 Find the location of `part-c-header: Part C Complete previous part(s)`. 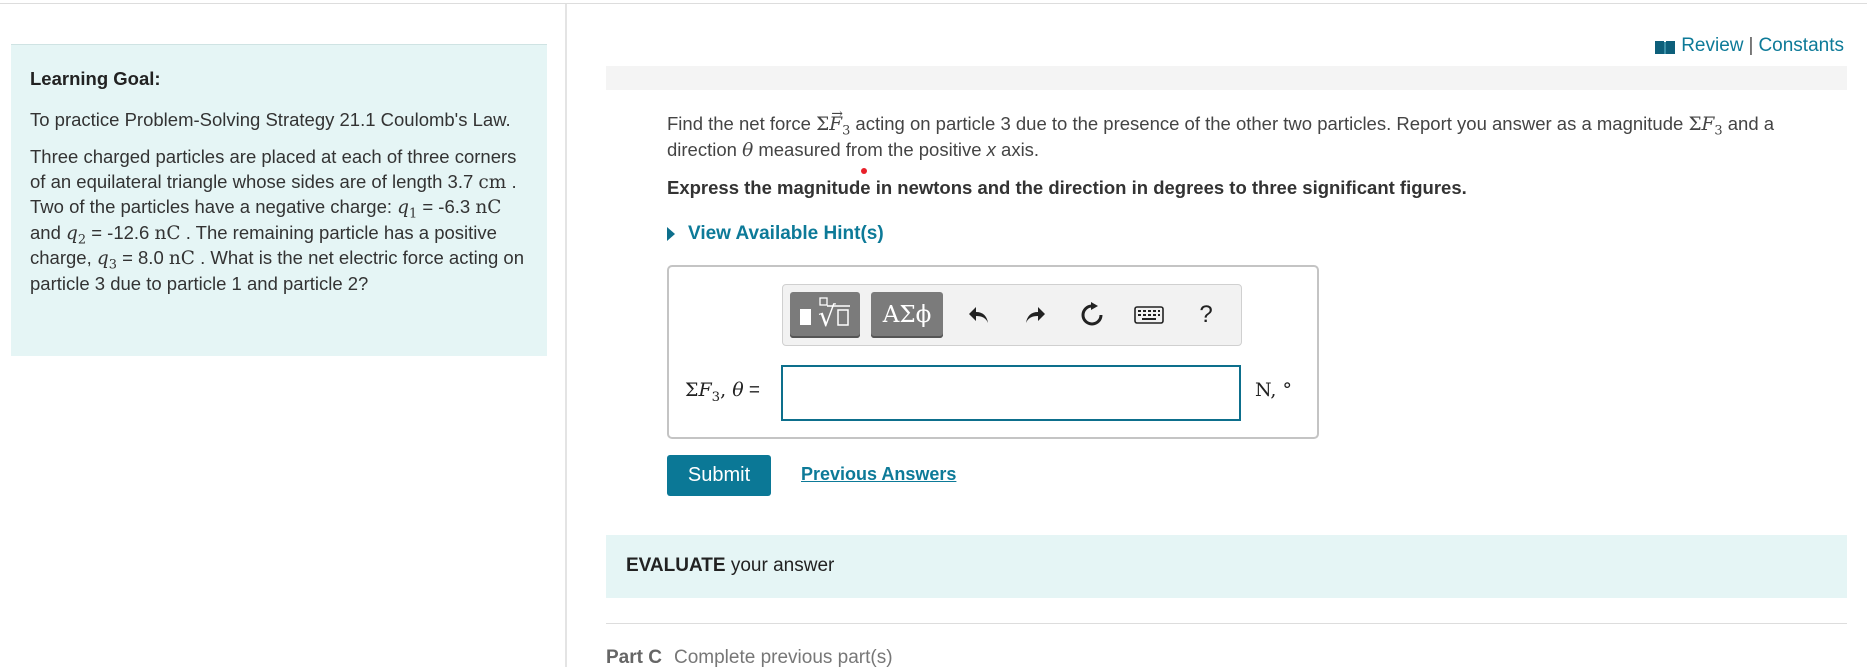

part-c-header: Part C Complete previous part(s) is located at coordinates (749, 658).